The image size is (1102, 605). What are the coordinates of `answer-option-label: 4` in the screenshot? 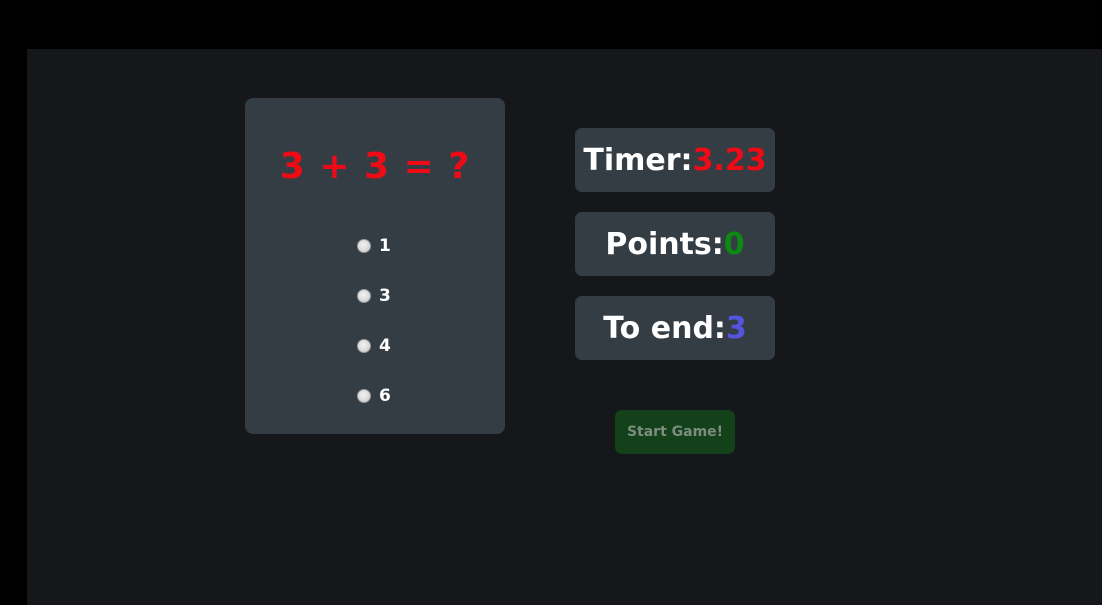 It's located at (385, 346).